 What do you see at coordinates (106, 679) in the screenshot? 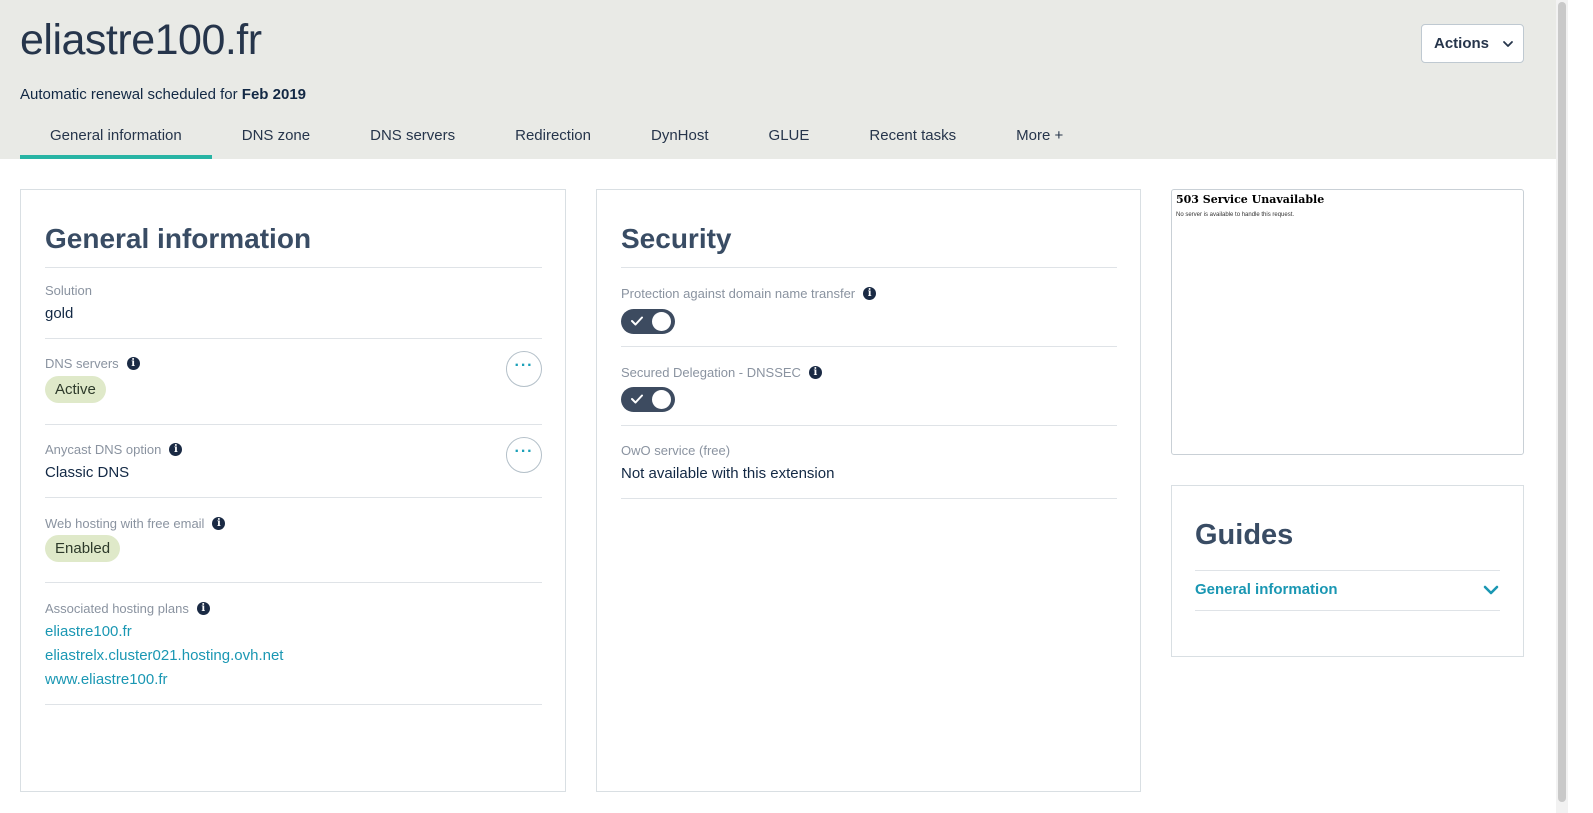
I see `hosting-plan-link: www.eliastre100.fr` at bounding box center [106, 679].